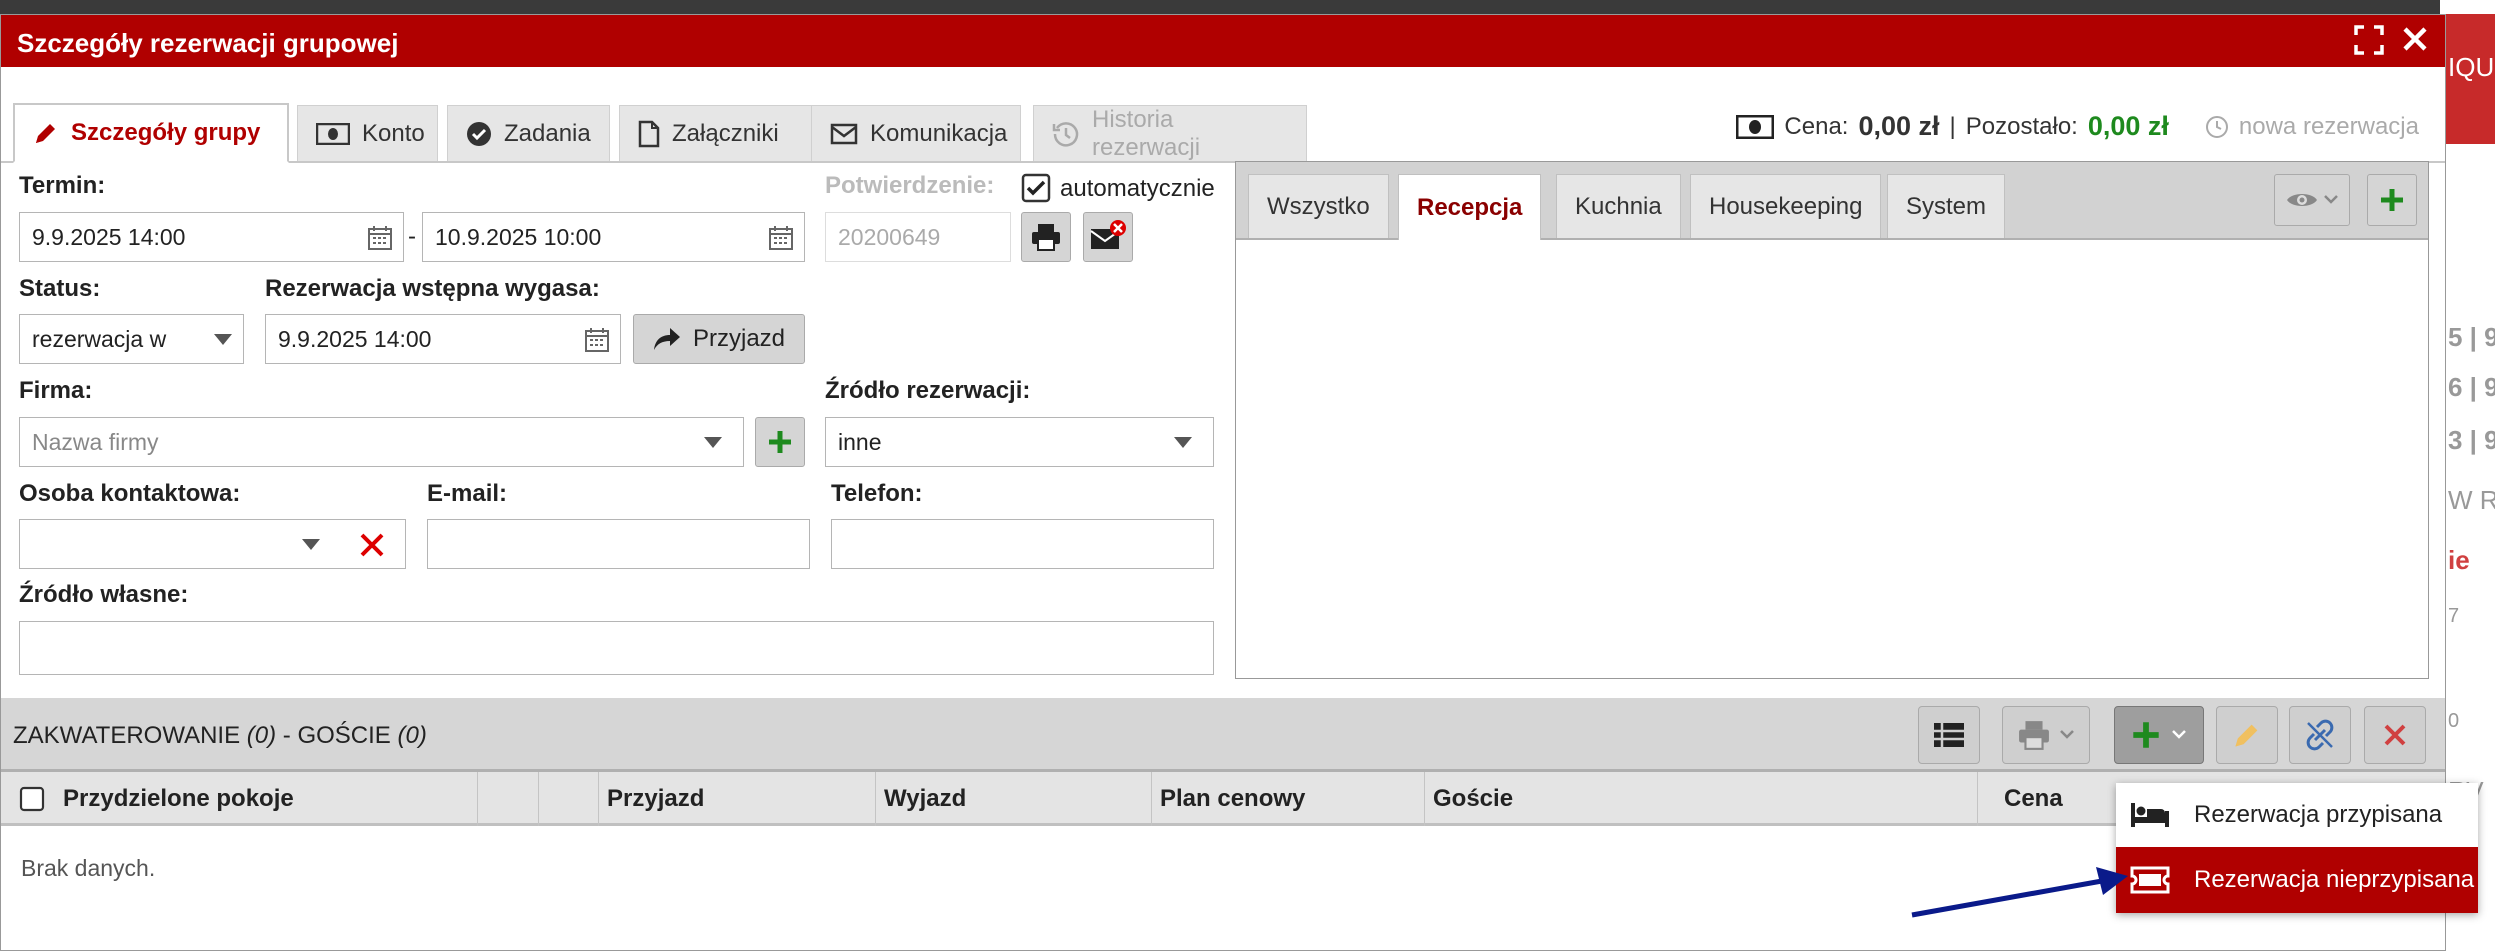  I want to click on status-value: rezerwacja w, so click(99, 338).